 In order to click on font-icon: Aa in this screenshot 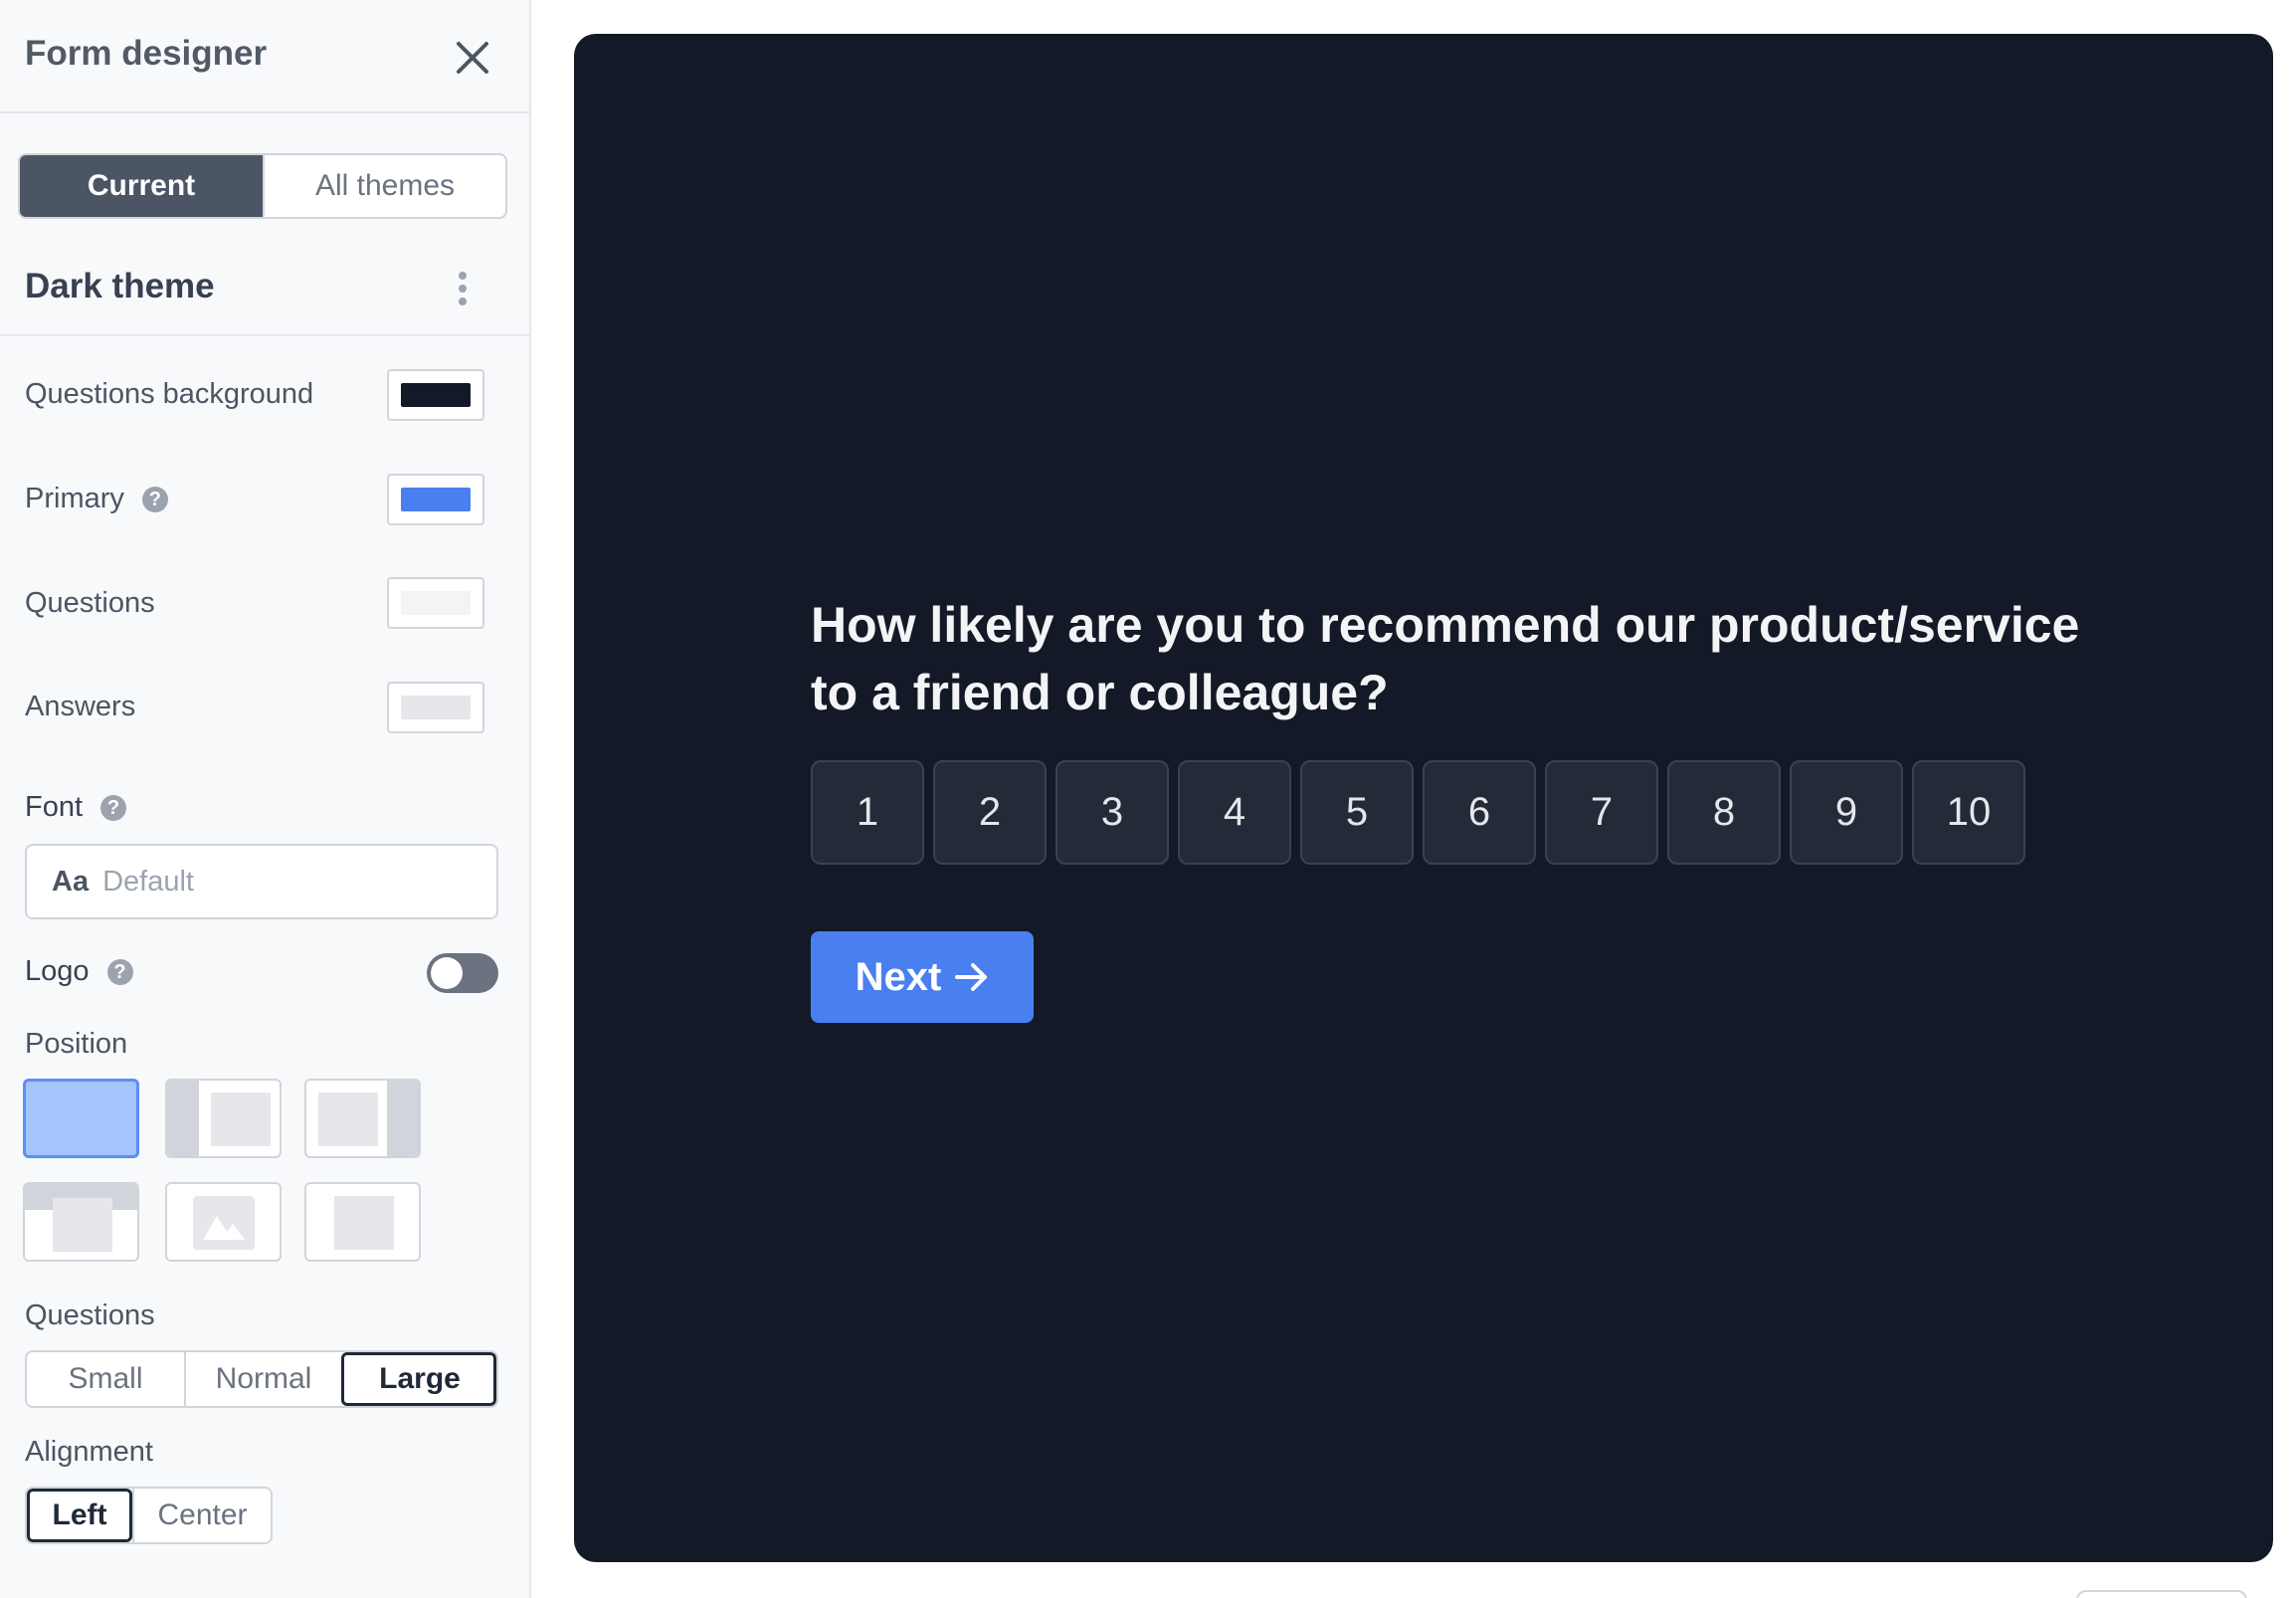, I will do `click(71, 881)`.